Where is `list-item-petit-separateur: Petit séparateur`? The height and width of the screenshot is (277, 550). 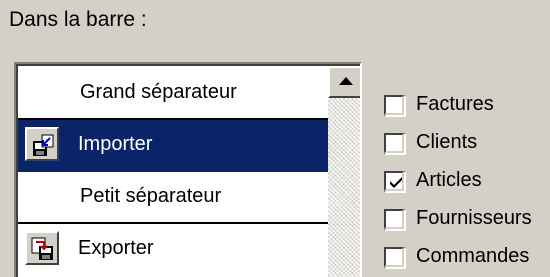 list-item-petit-separateur: Petit séparateur is located at coordinates (173, 198).